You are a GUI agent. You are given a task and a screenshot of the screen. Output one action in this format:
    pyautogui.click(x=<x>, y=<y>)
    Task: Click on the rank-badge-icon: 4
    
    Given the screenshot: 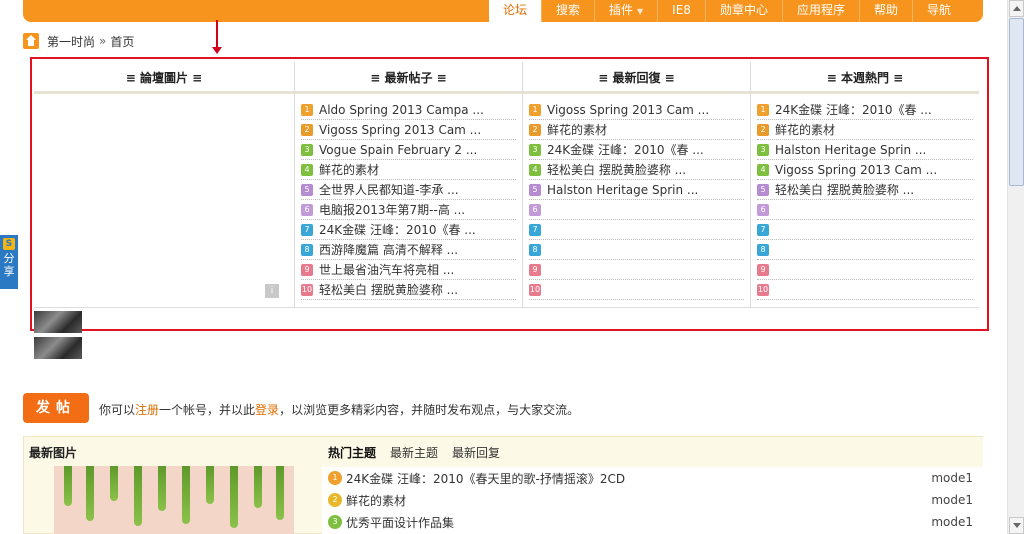 What is the action you would take?
    pyautogui.click(x=763, y=169)
    